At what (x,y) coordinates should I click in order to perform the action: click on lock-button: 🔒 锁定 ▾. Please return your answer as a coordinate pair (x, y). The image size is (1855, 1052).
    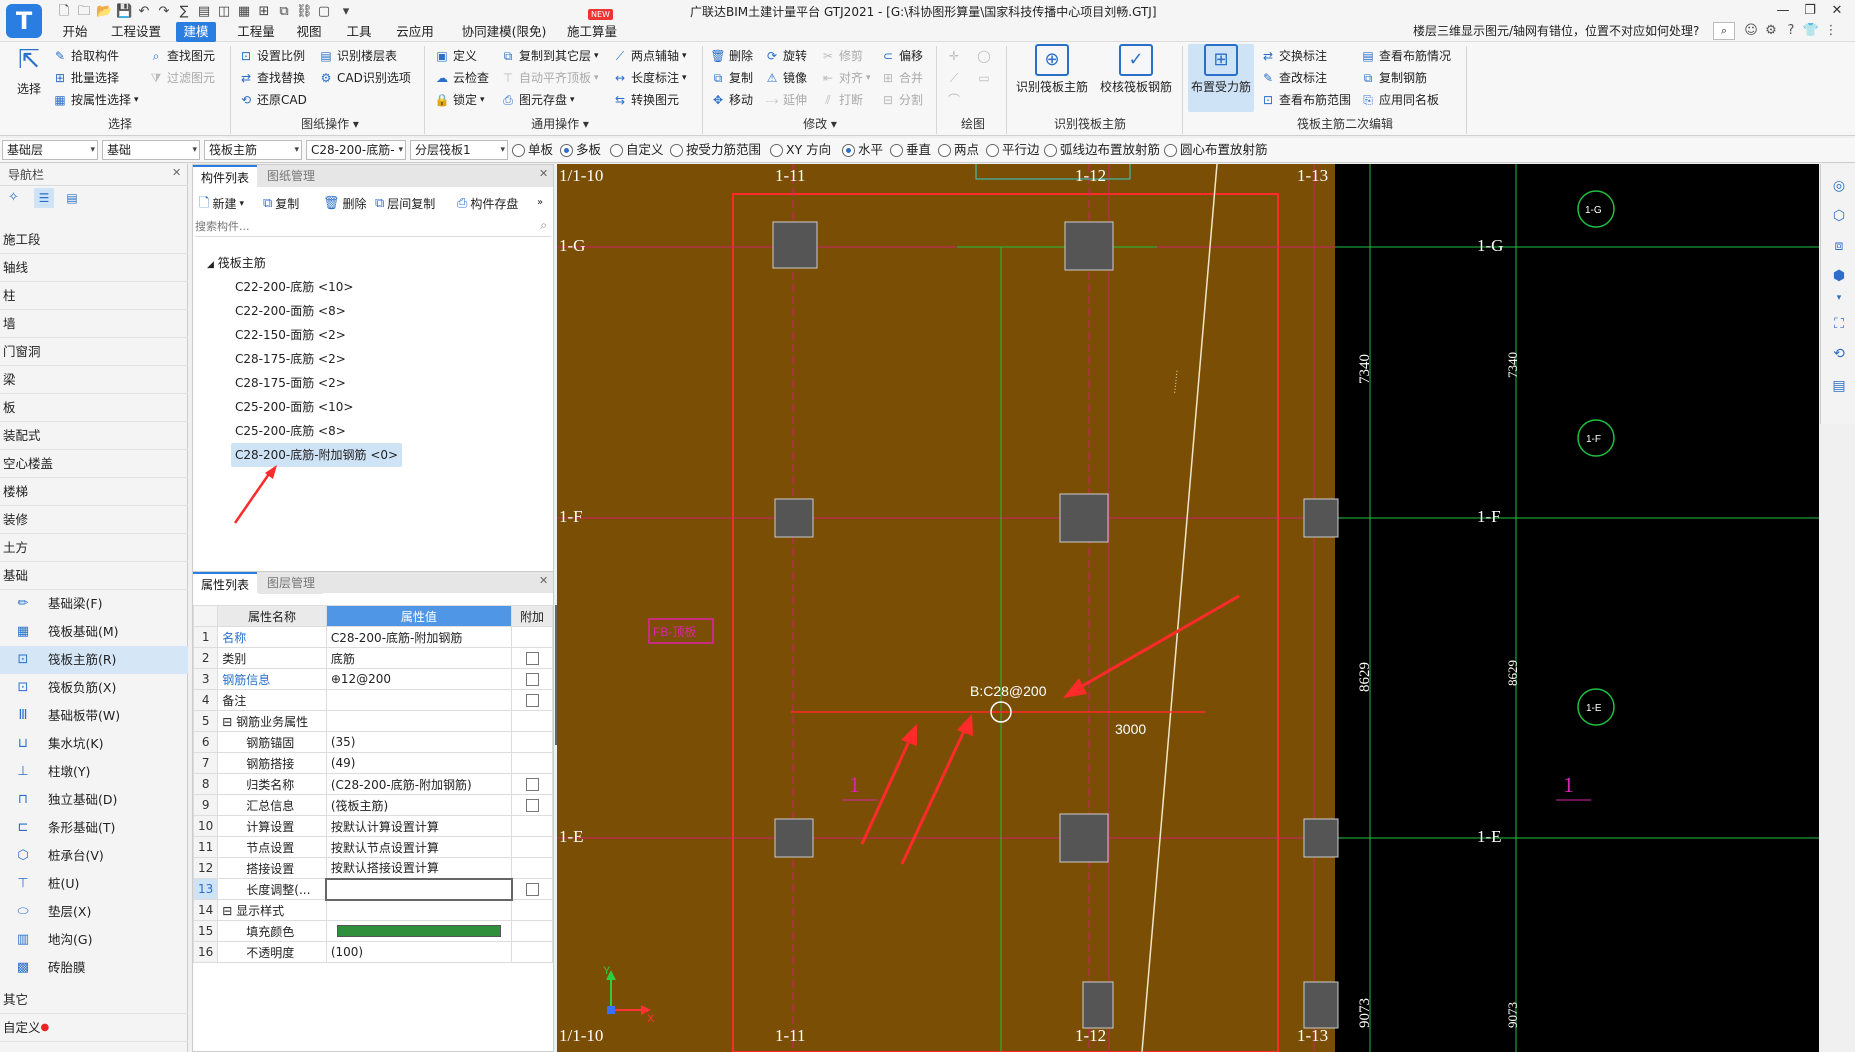
    Looking at the image, I should click on (459, 100).